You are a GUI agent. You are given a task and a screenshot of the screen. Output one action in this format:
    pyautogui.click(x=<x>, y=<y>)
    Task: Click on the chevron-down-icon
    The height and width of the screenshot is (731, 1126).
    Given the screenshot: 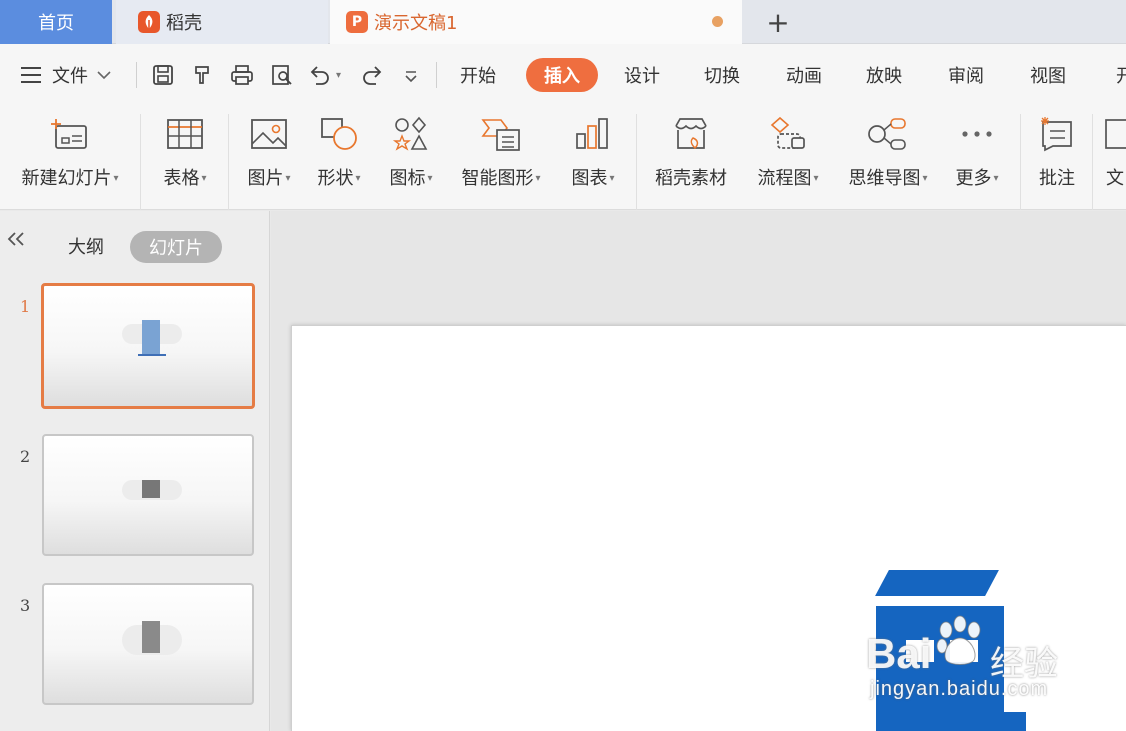 What is the action you would take?
    pyautogui.click(x=411, y=77)
    